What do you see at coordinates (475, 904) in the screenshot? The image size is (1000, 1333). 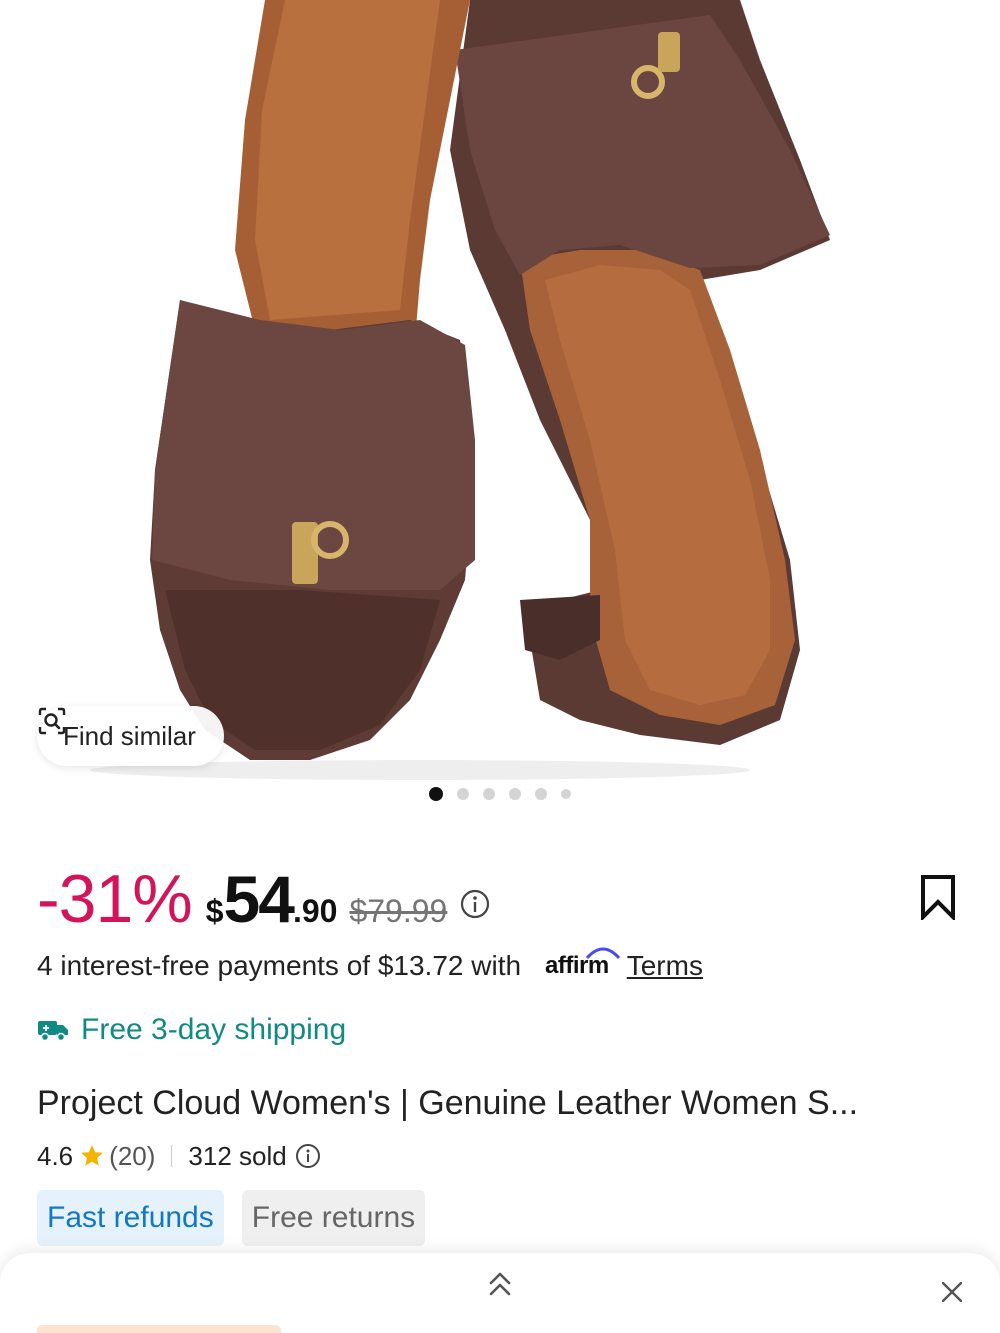 I see `price-info-icon` at bounding box center [475, 904].